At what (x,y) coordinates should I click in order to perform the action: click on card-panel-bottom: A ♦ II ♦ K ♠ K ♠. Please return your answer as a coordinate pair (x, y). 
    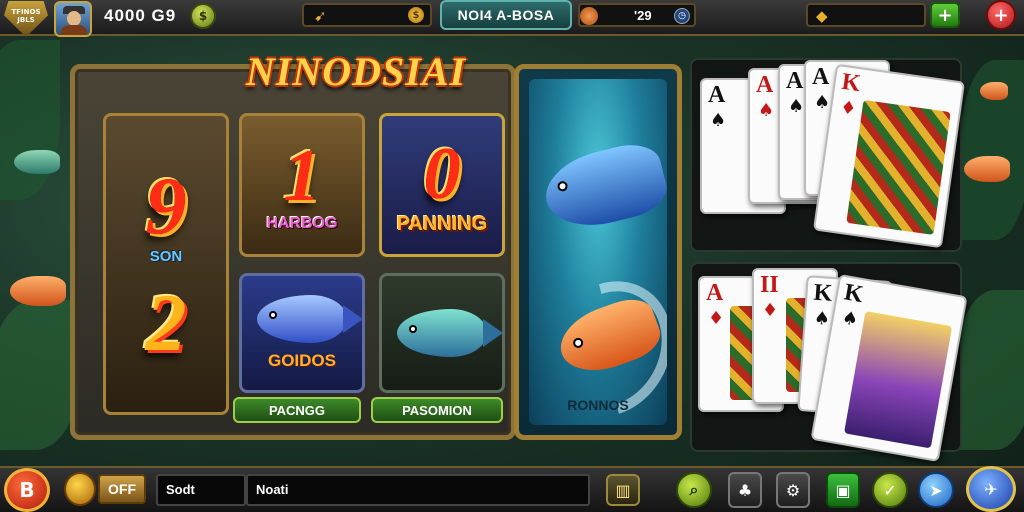
    Looking at the image, I should click on (829, 362).